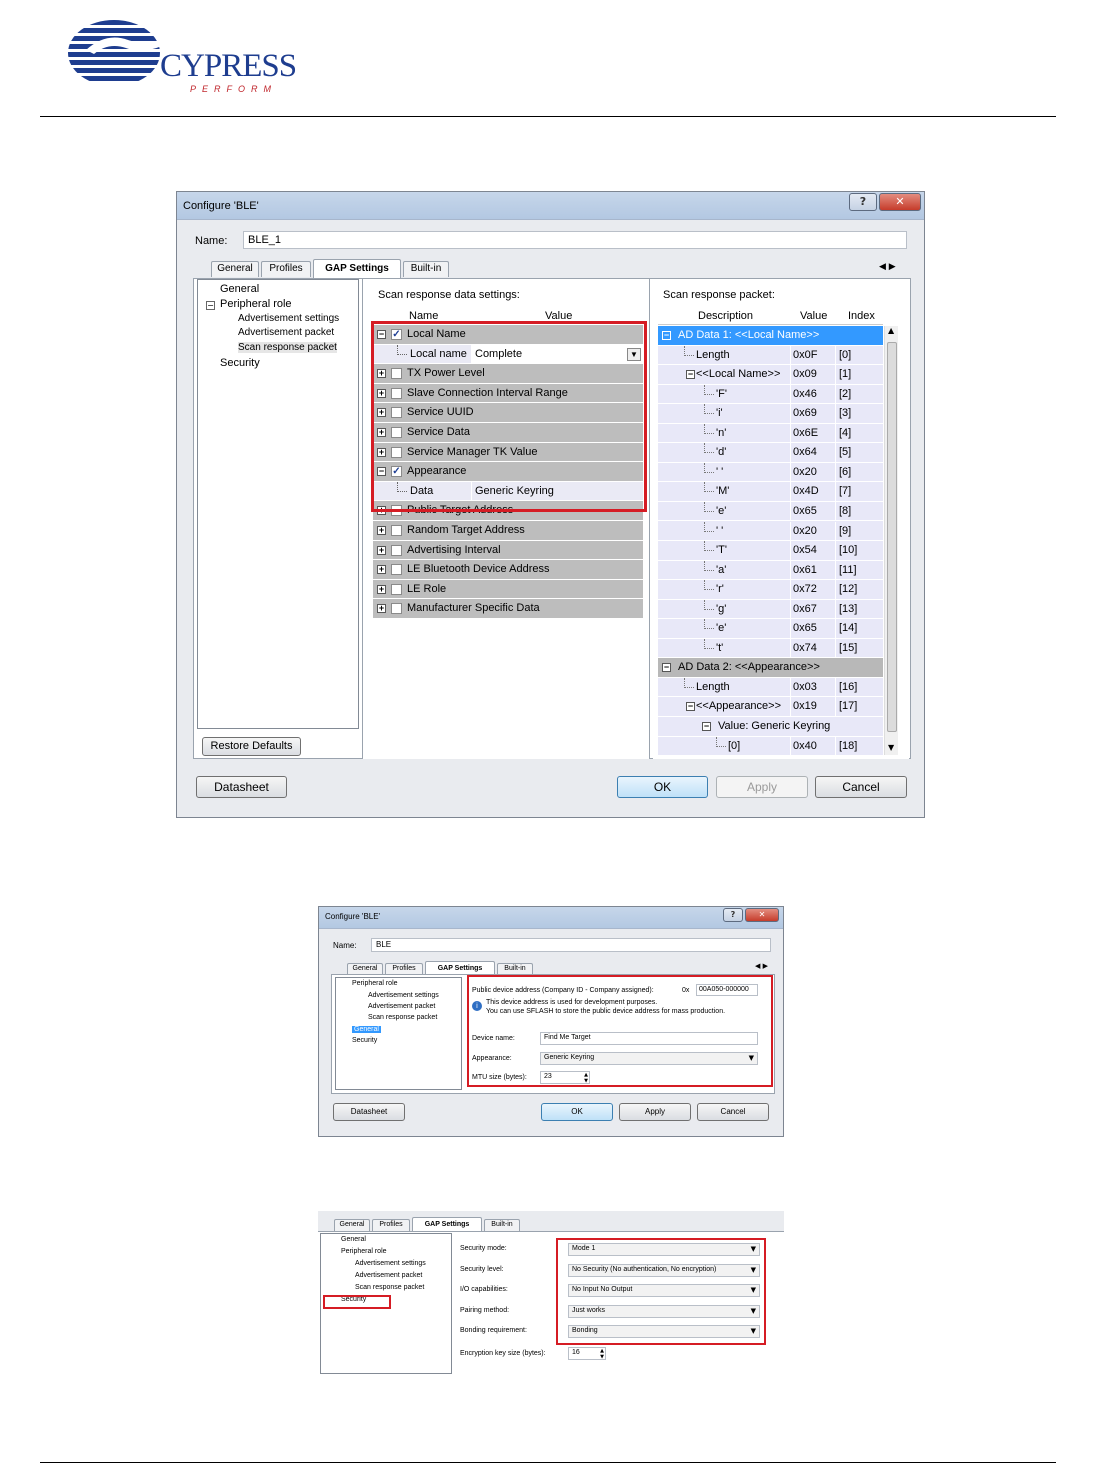 The width and height of the screenshot is (1093, 1467). I want to click on tree3-item-advertisement-packet: Advertisement packet, so click(388, 1275).